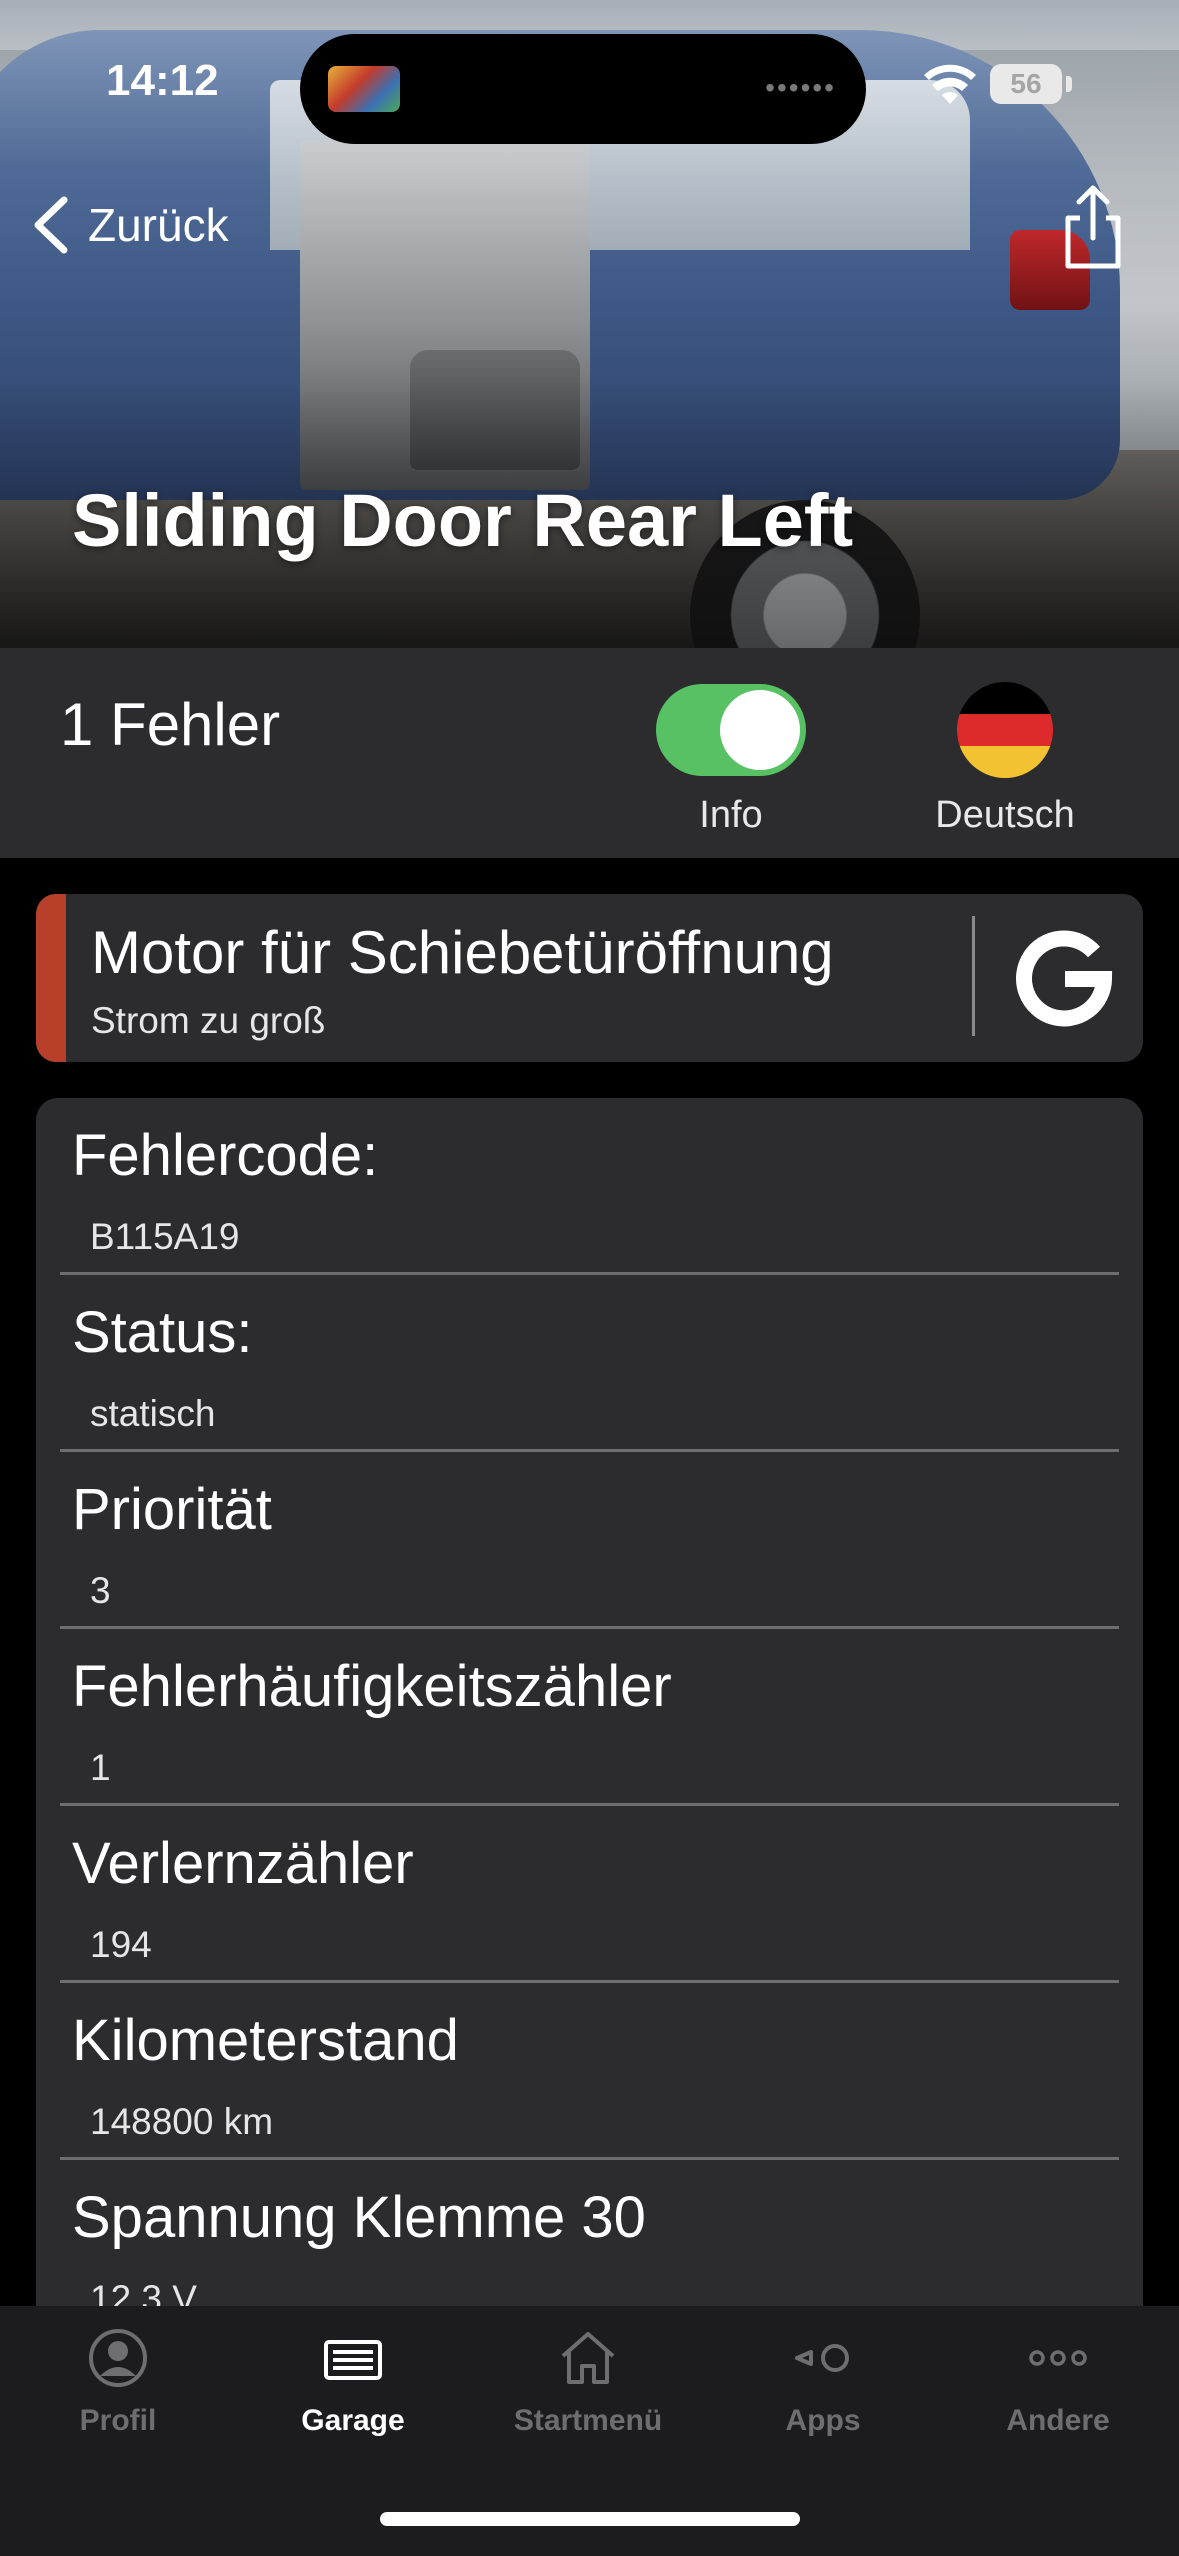 The image size is (1179, 2556). I want to click on tab-andere: Andere, so click(1058, 2398).